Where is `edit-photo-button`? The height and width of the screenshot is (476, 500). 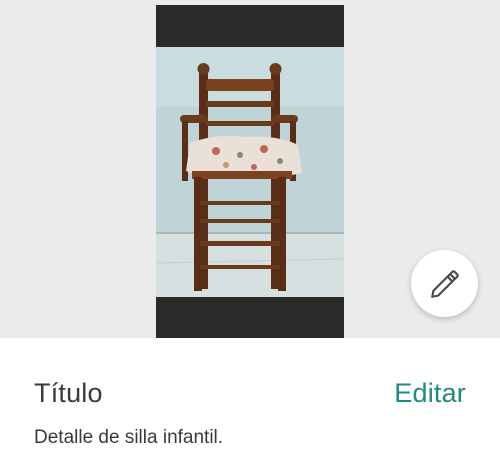 edit-photo-button is located at coordinates (444, 283).